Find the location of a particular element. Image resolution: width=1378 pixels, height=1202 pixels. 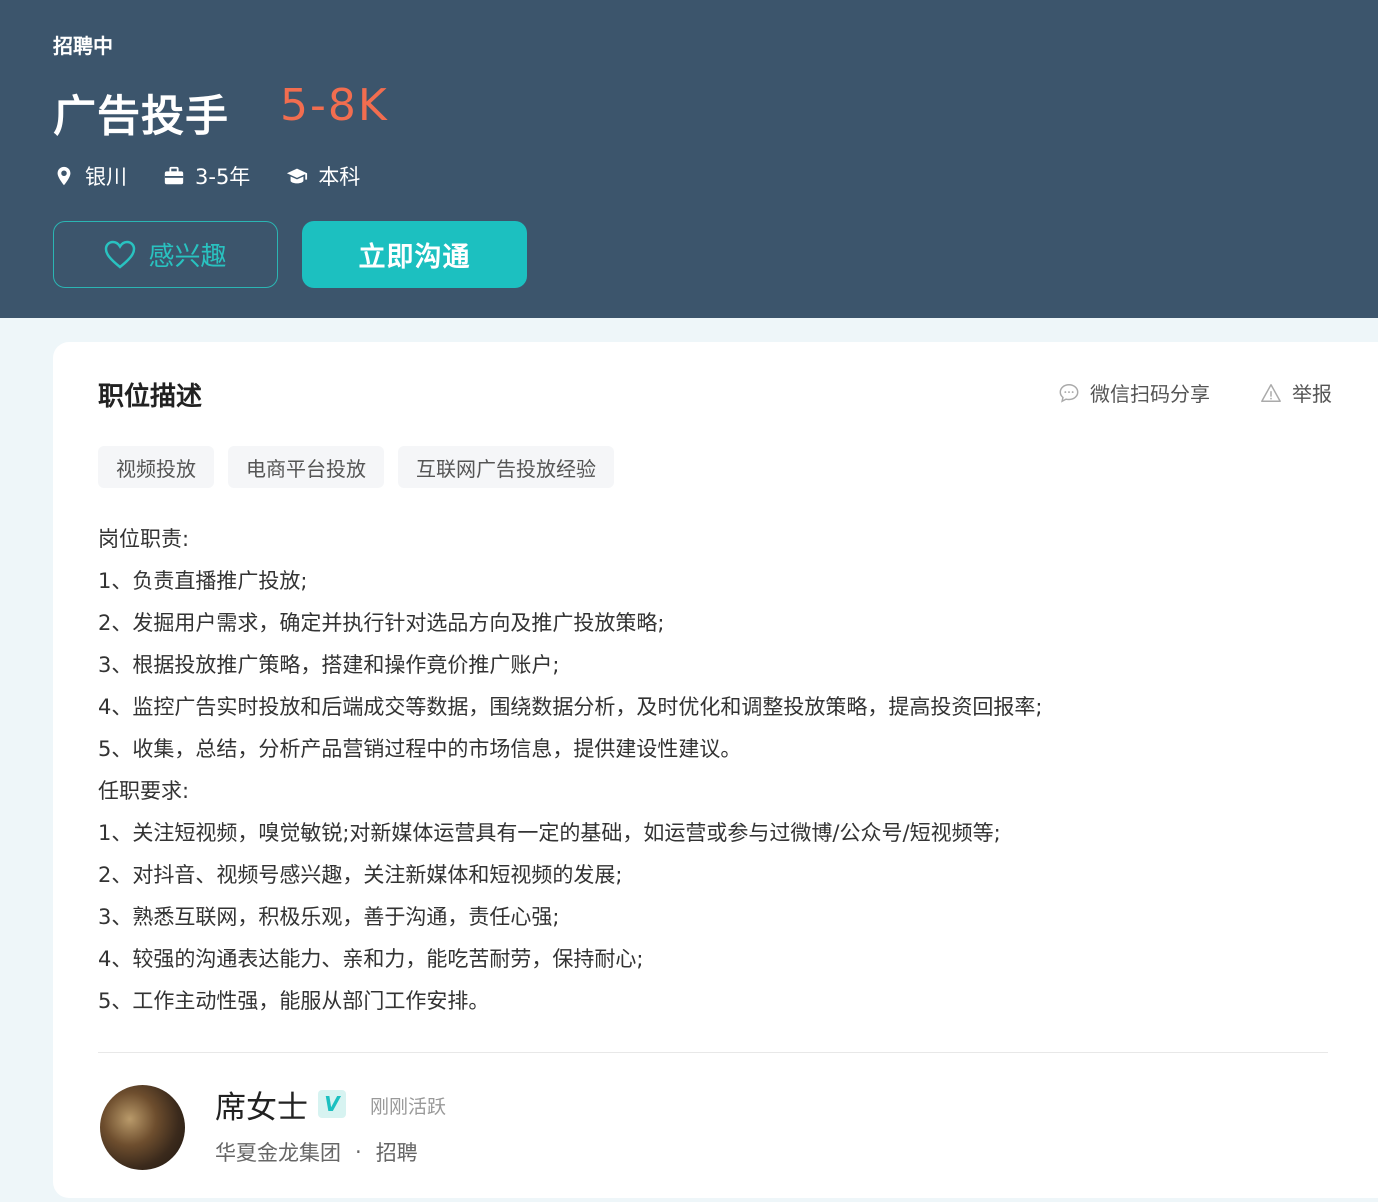

description-line: 1、负责直播推广投放; is located at coordinates (203, 581).